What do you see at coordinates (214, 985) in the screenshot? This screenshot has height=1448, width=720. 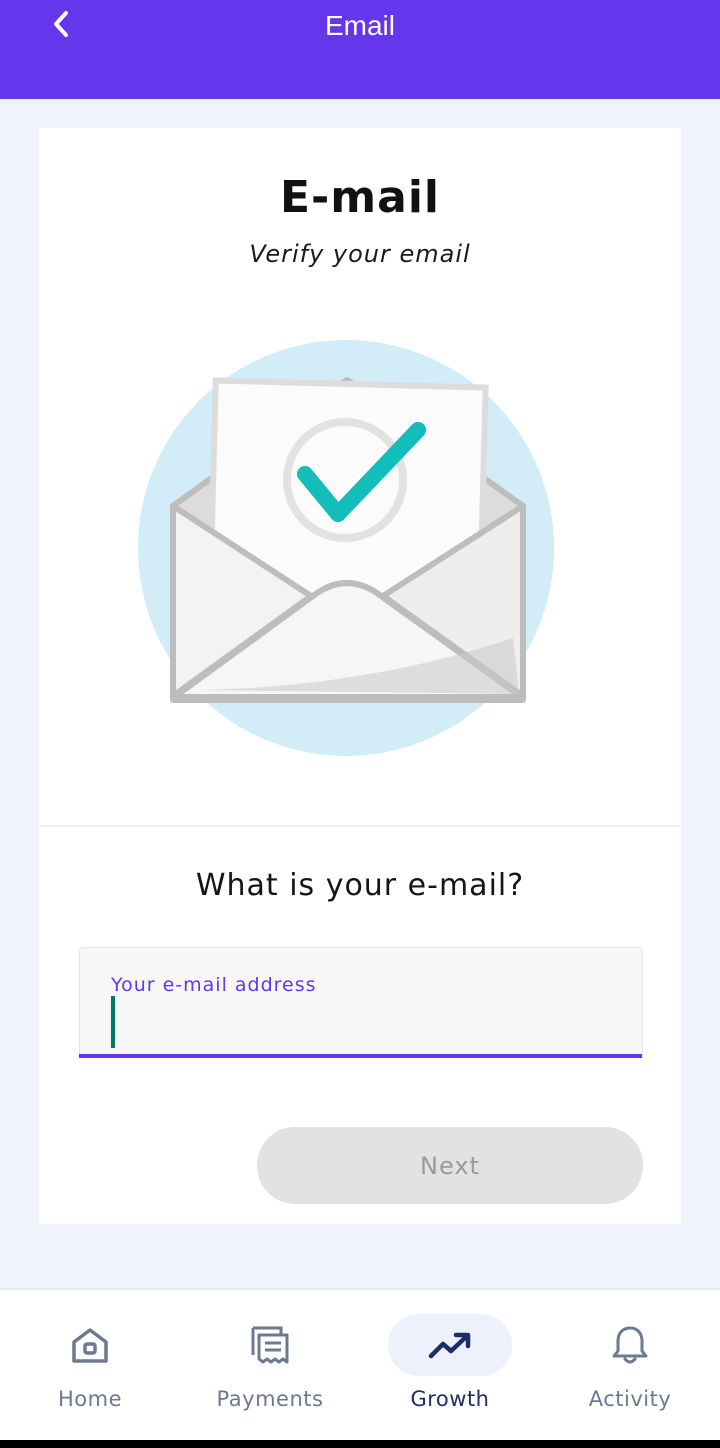 I see `email-field-label: Your e-mail address` at bounding box center [214, 985].